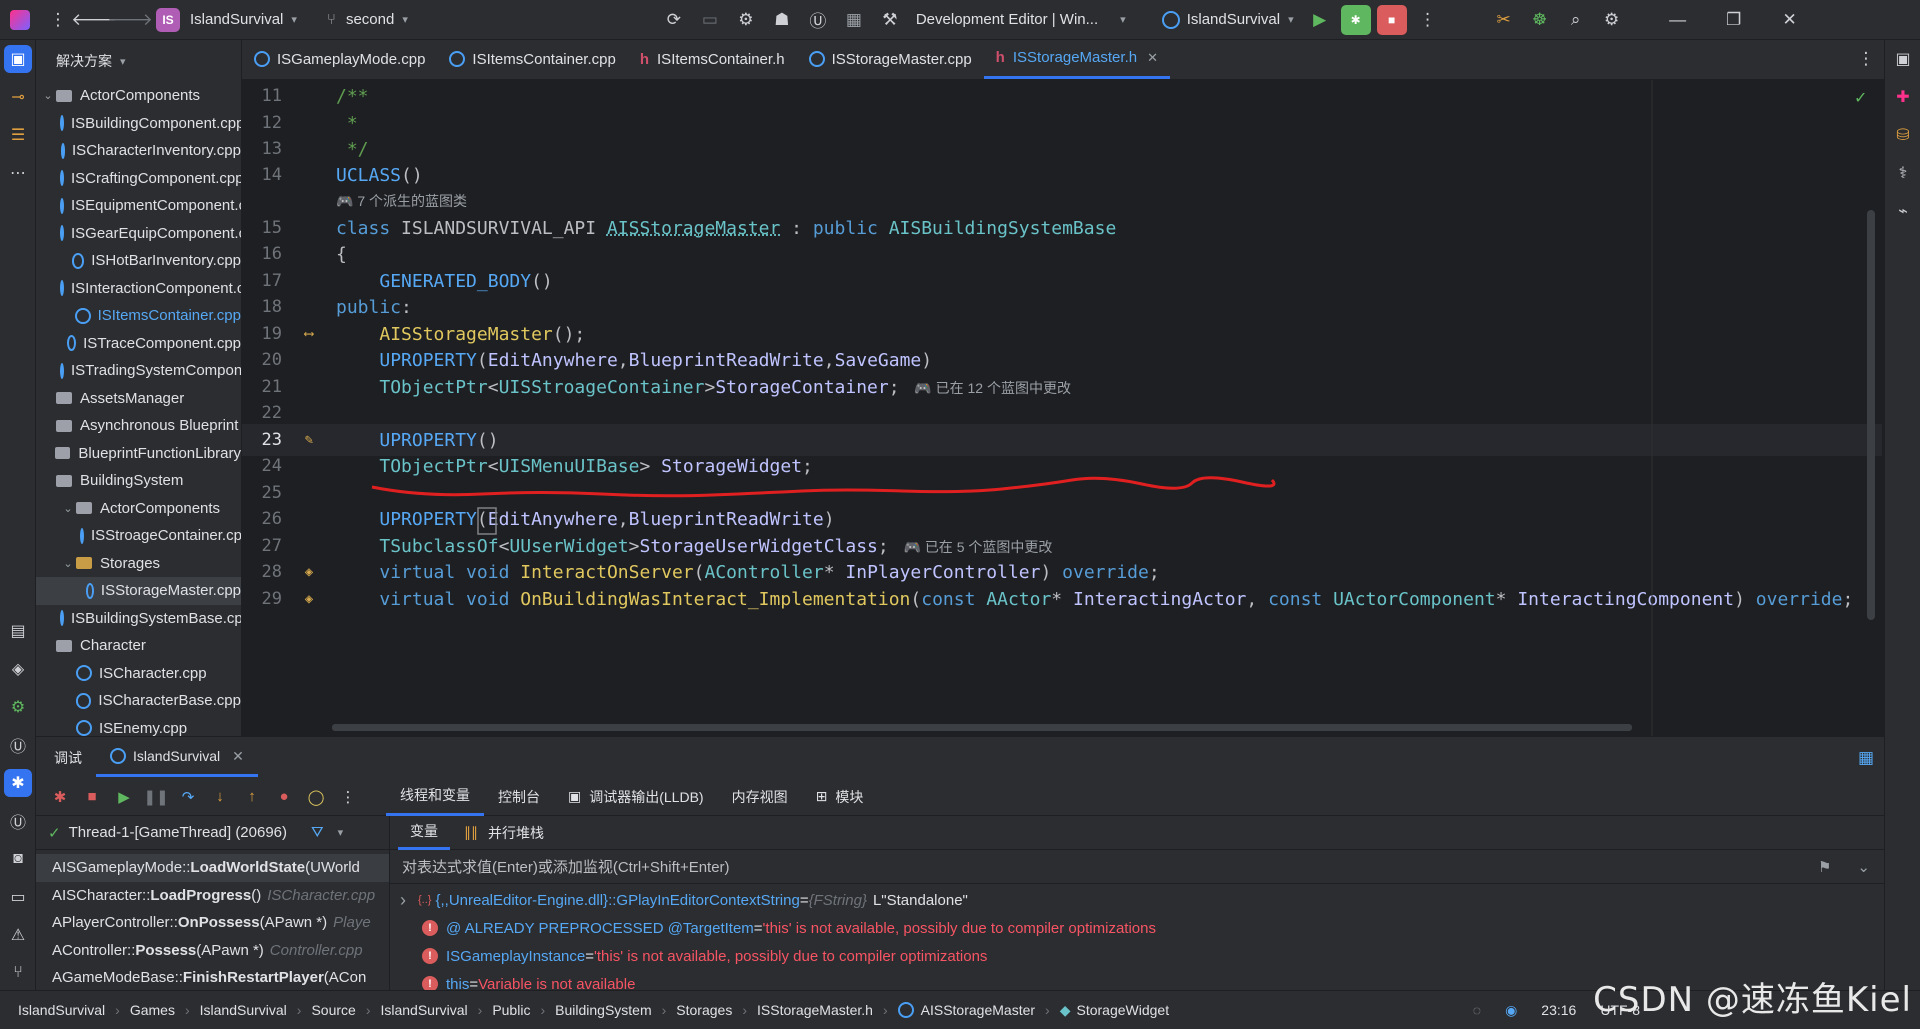 The image size is (1920, 1029). What do you see at coordinates (138, 61) in the screenshot?
I see `project-panel-header: 解决方案 ▾` at bounding box center [138, 61].